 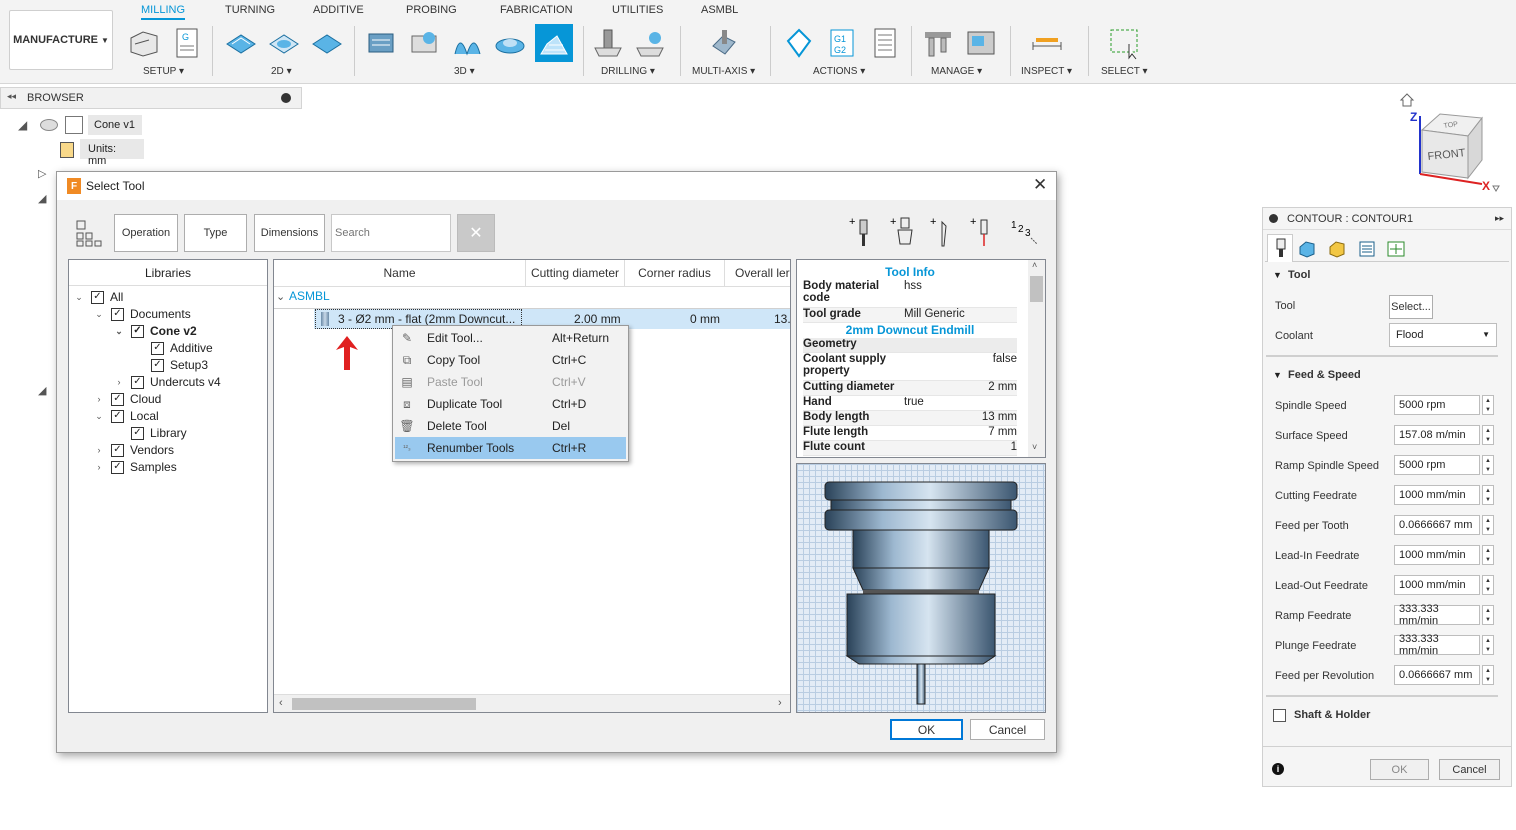 What do you see at coordinates (926, 729) in the screenshot?
I see `ok-button: OK` at bounding box center [926, 729].